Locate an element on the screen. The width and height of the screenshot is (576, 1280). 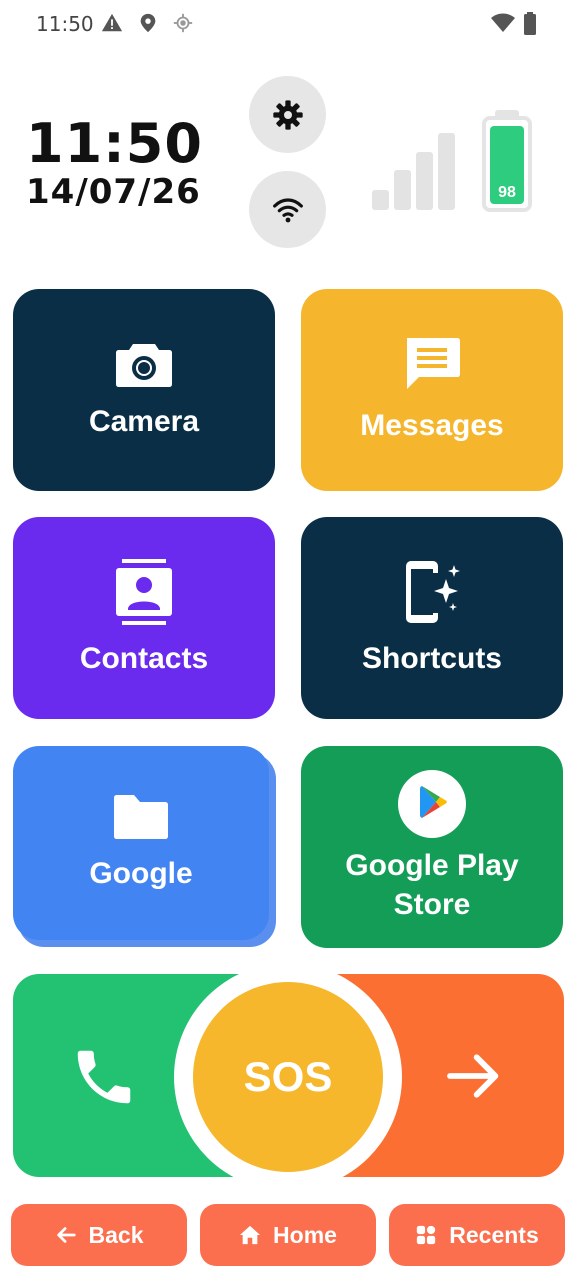
status-time: 11:50 is located at coordinates (65, 24).